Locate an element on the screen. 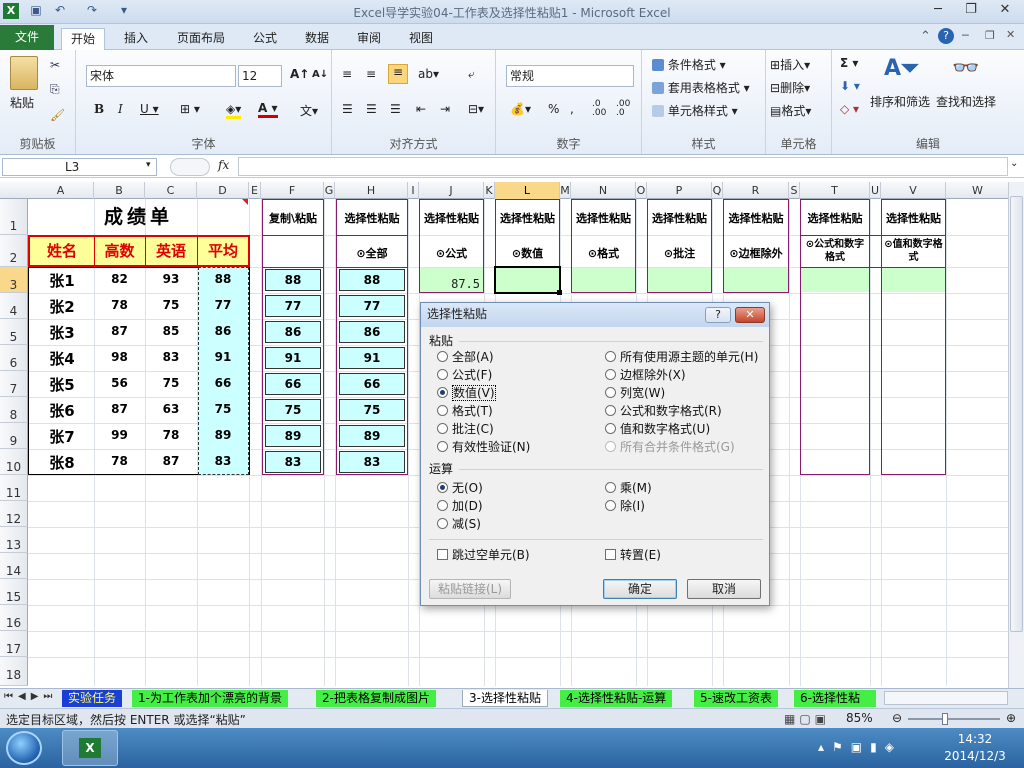 This screenshot has height=768, width=1024. name-box: L3 is located at coordinates (79, 167).